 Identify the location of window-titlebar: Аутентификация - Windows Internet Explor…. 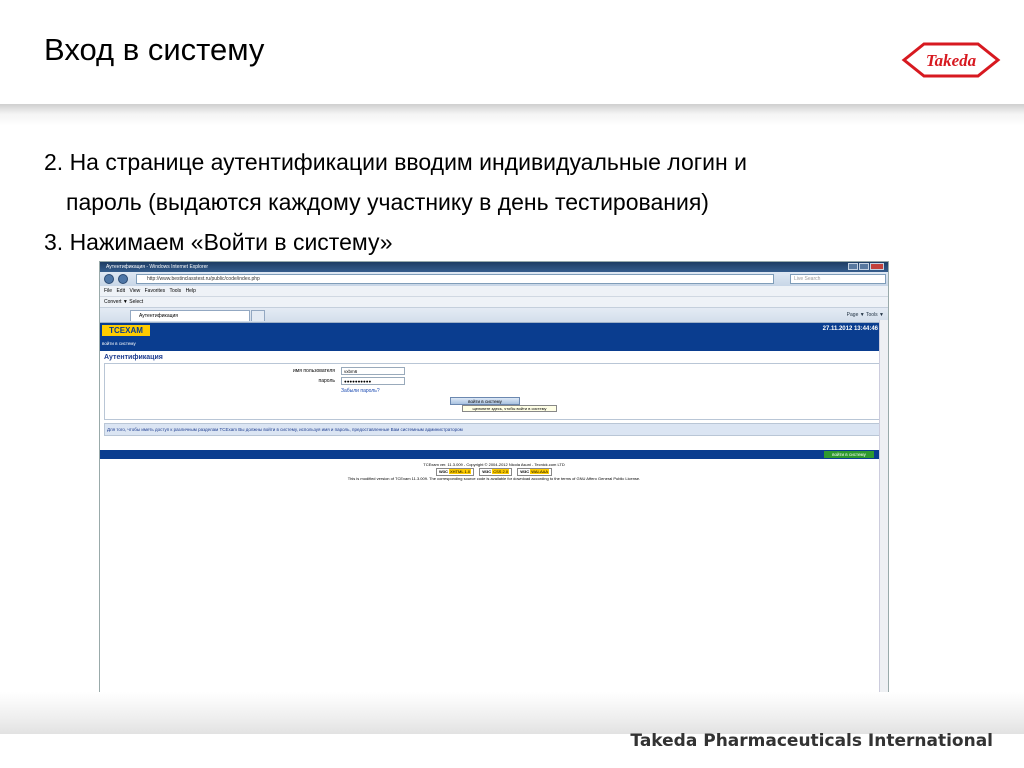
(494, 267).